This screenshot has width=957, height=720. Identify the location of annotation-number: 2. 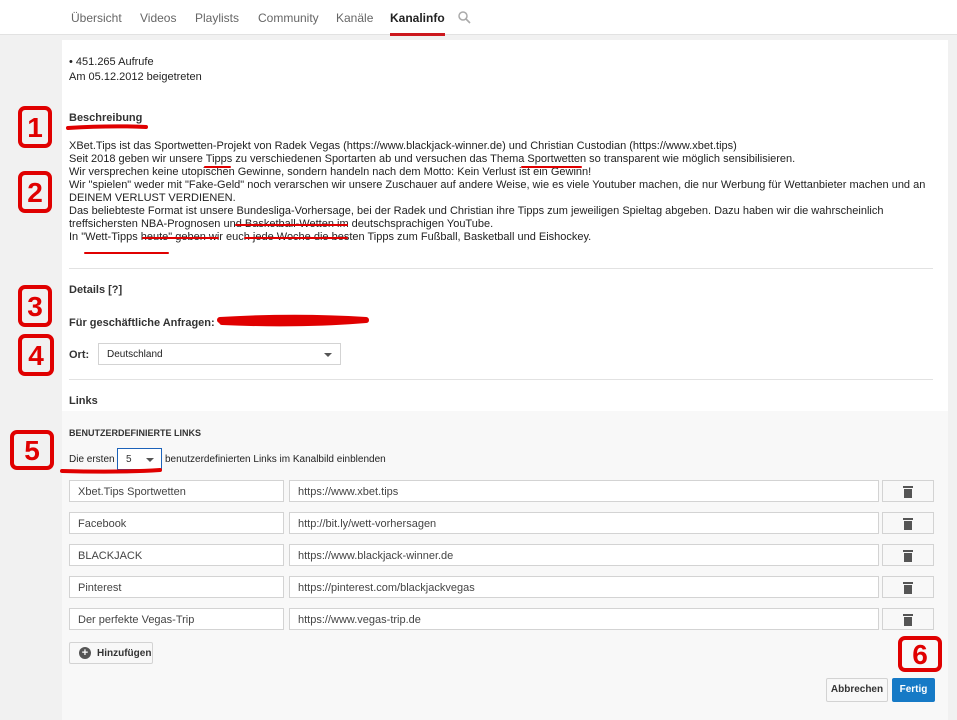
(35, 192).